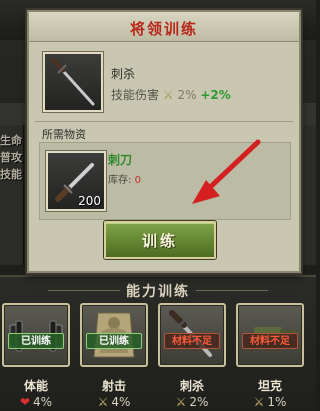 The width and height of the screenshot is (320, 411). I want to click on ability-card-bayonet: 材料不足, so click(192, 335).